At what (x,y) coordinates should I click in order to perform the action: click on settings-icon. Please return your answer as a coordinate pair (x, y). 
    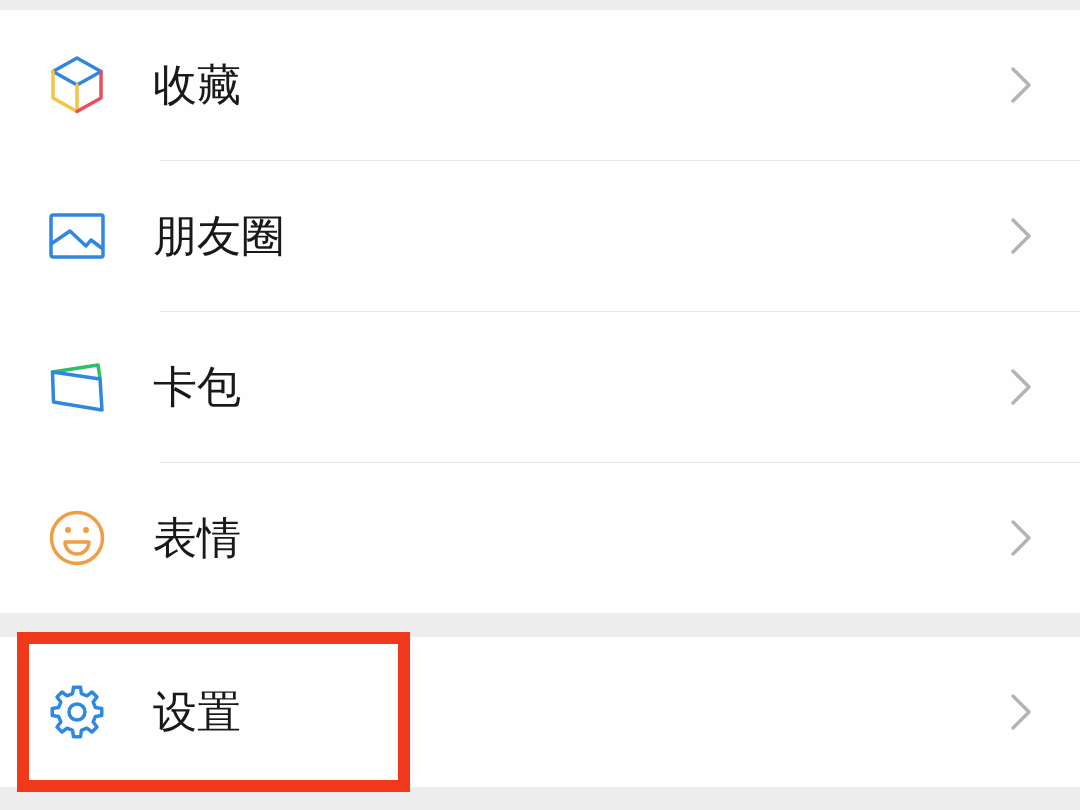
    Looking at the image, I should click on (77, 712).